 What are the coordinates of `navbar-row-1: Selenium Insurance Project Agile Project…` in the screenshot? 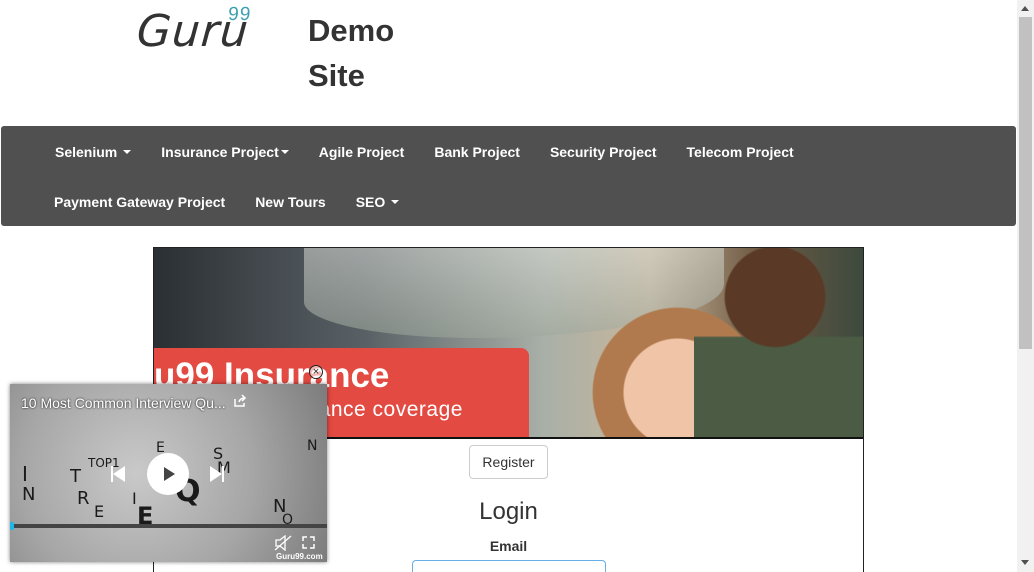 It's located at (424, 152).